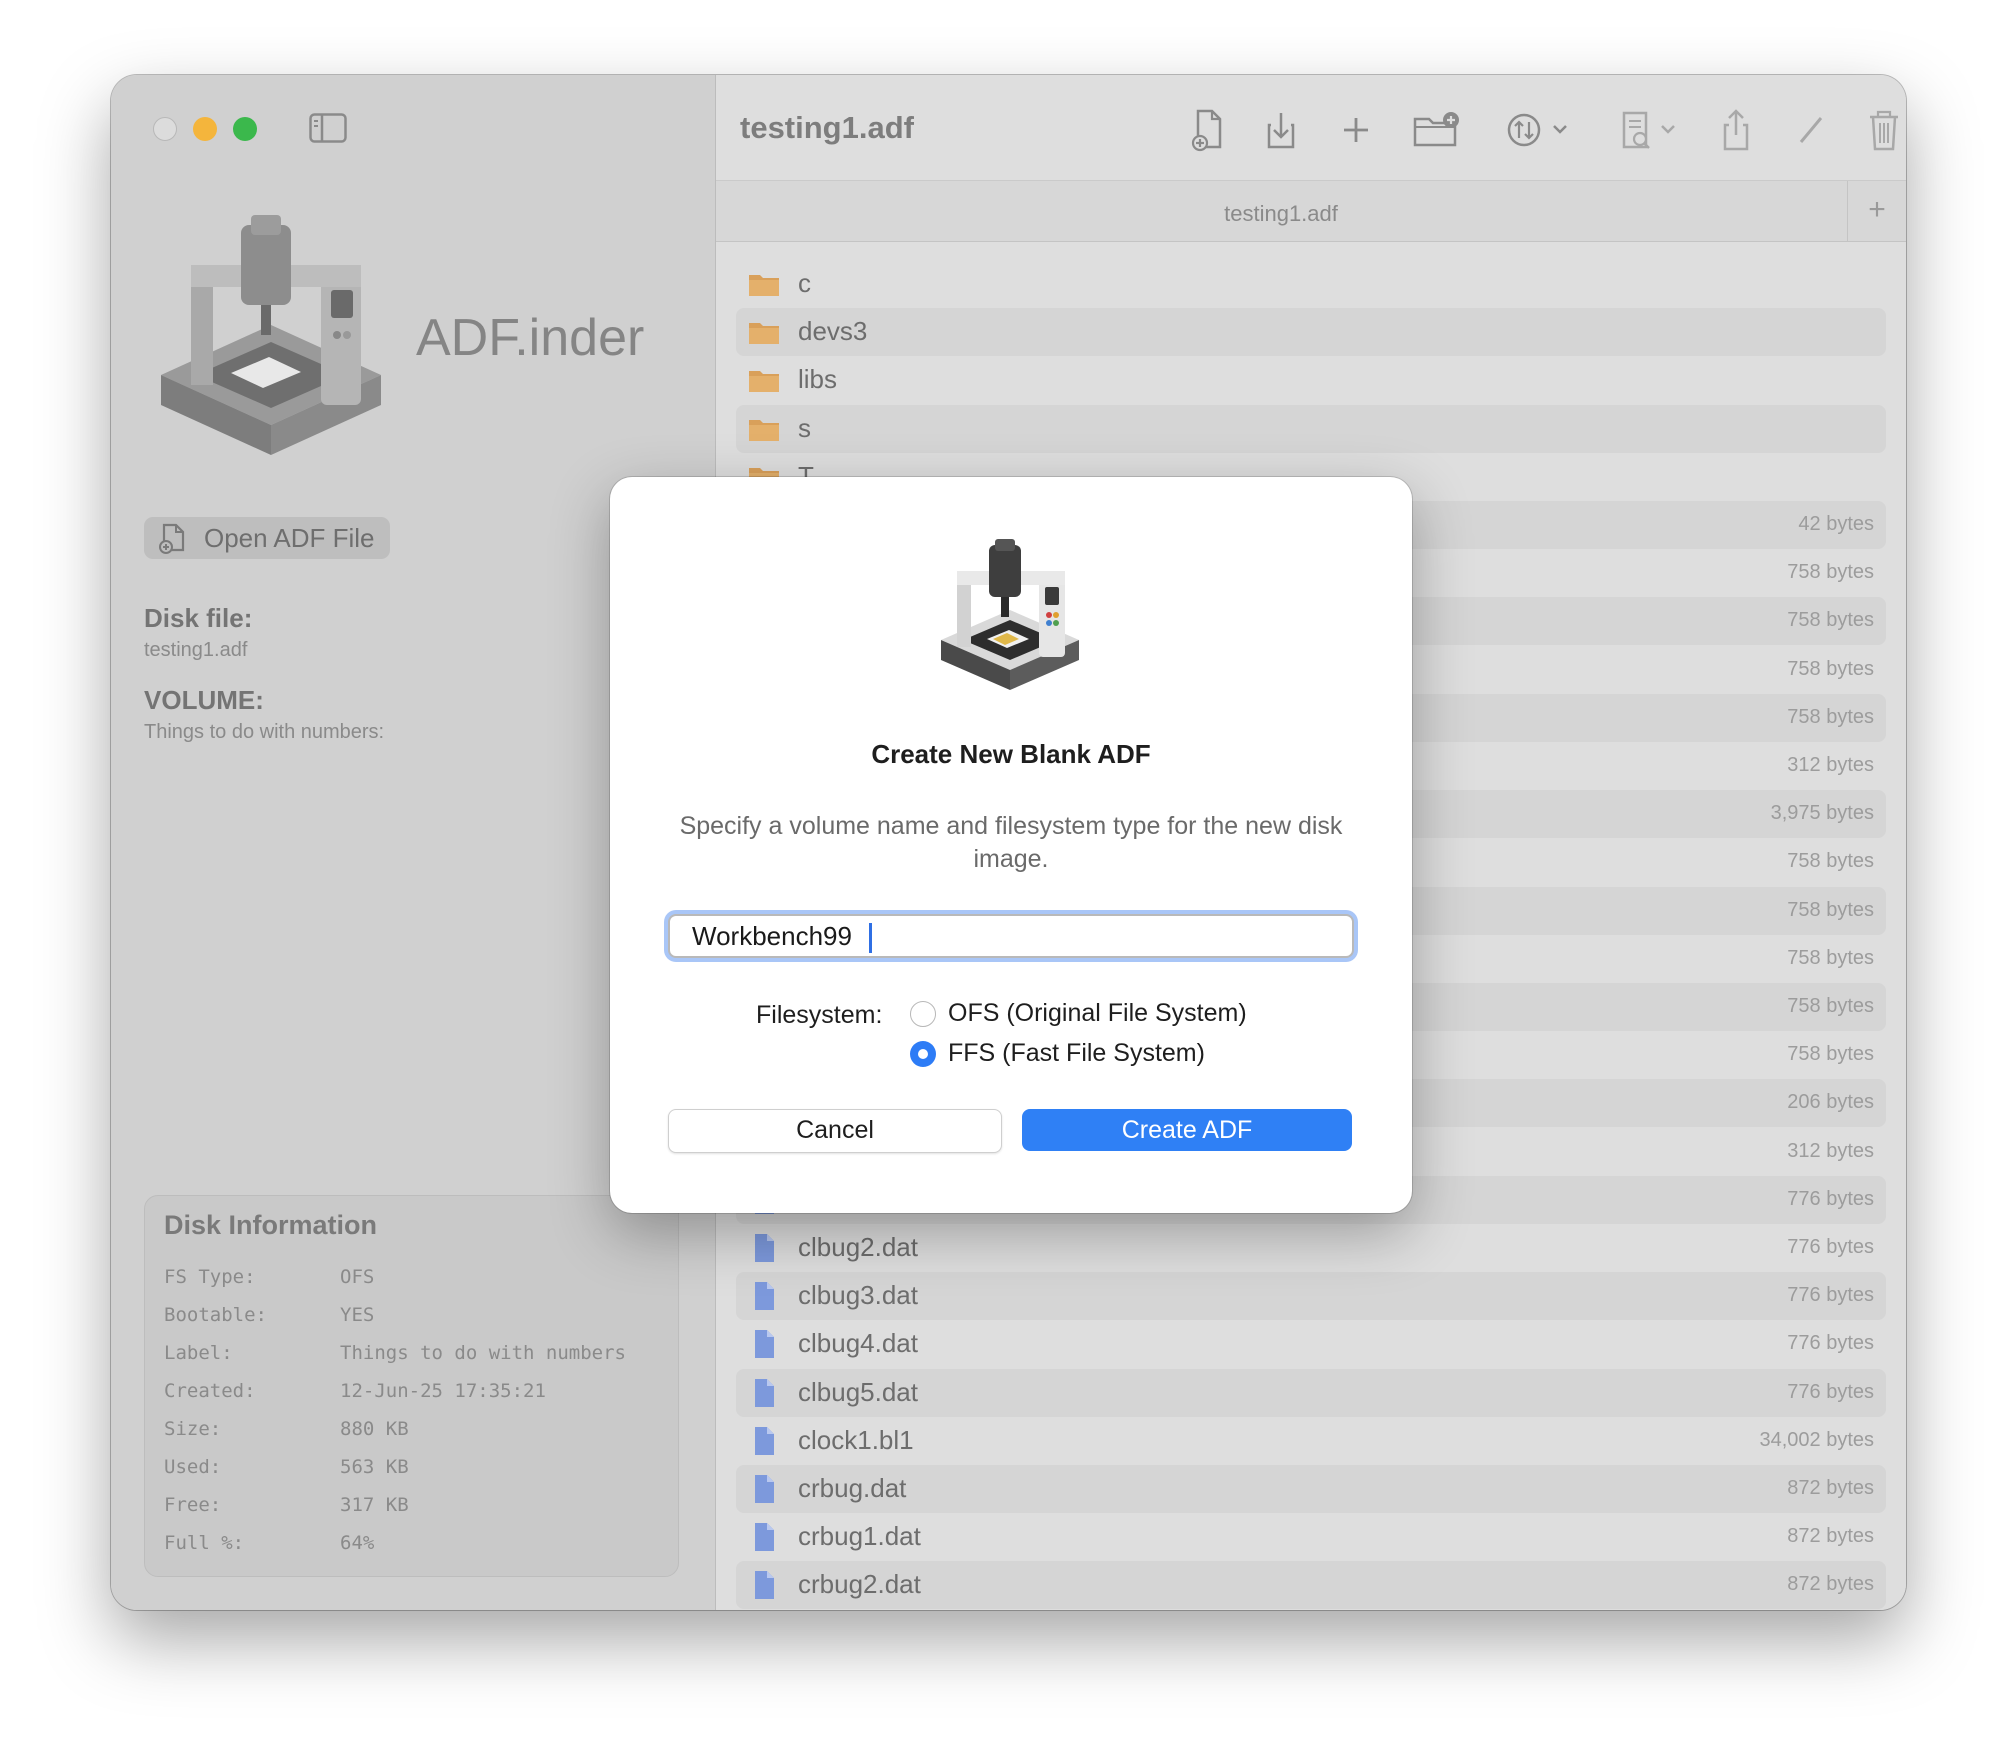 The width and height of the screenshot is (2016, 1756). What do you see at coordinates (1011, 936) in the screenshot?
I see `volume-name-input` at bounding box center [1011, 936].